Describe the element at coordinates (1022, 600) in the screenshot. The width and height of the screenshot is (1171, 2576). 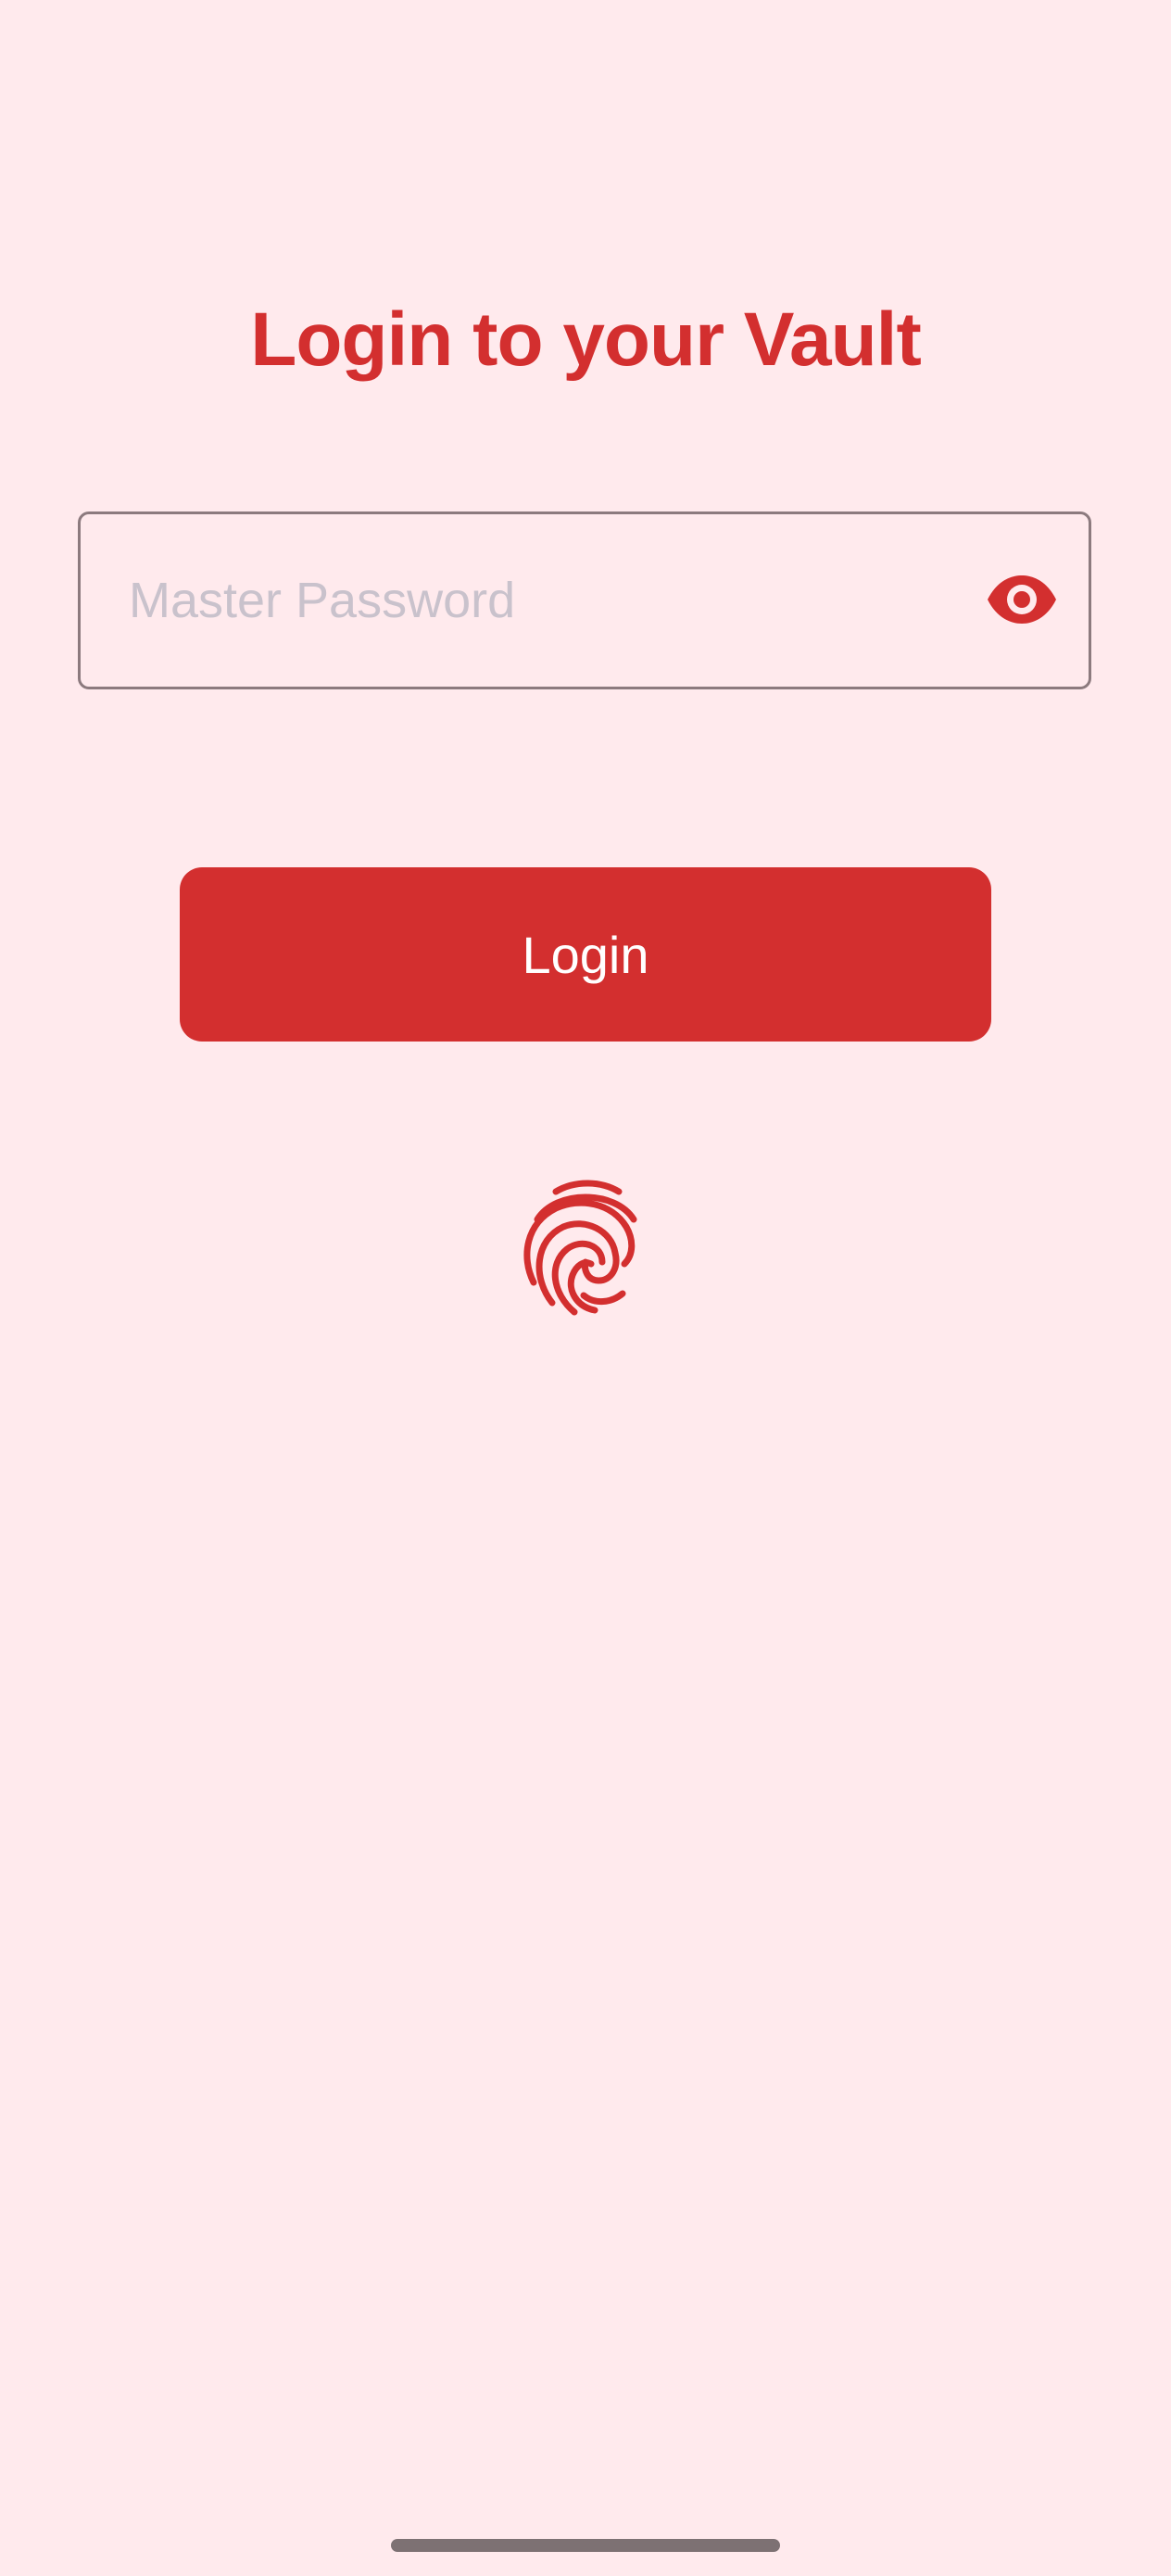
I see `eye-icon` at that location.